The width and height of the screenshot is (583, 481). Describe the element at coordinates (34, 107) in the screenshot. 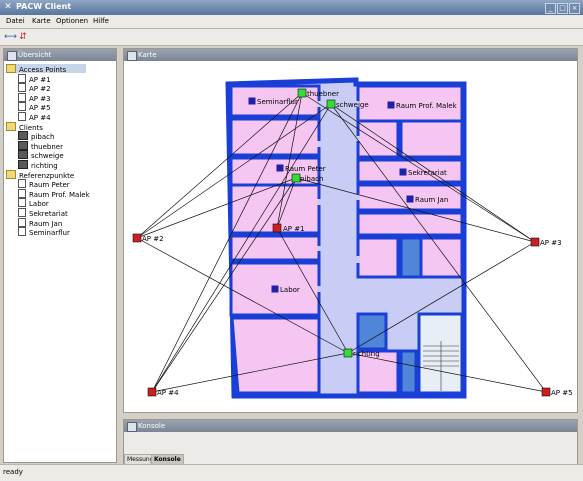

I see `tree-item: AP #5` at that location.